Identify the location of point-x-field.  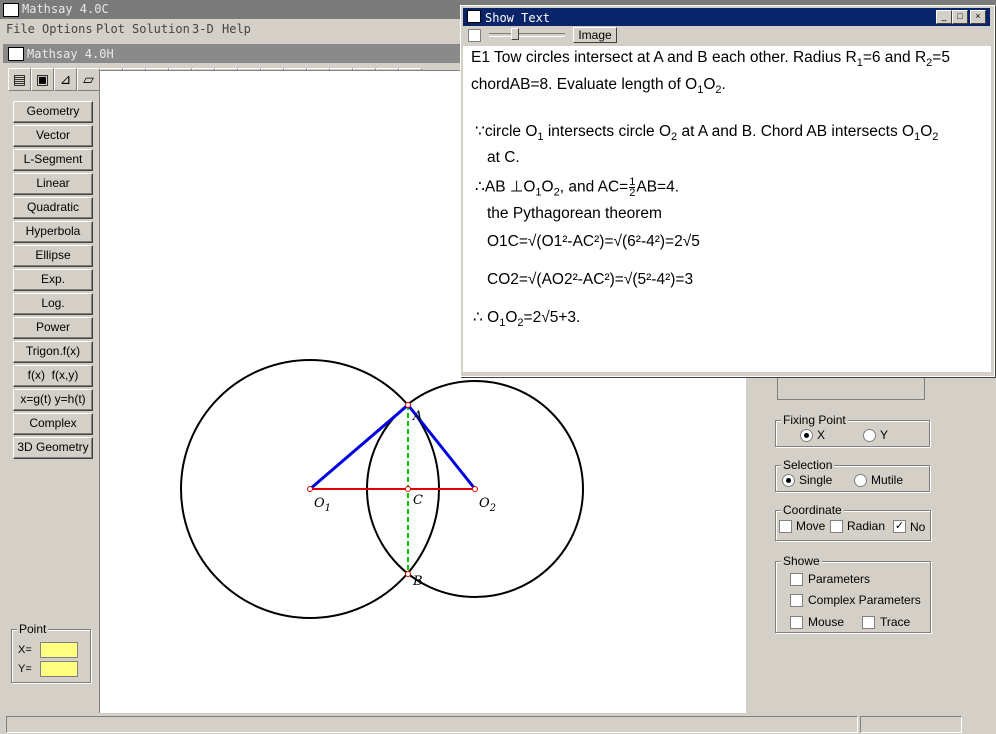
(59, 650).